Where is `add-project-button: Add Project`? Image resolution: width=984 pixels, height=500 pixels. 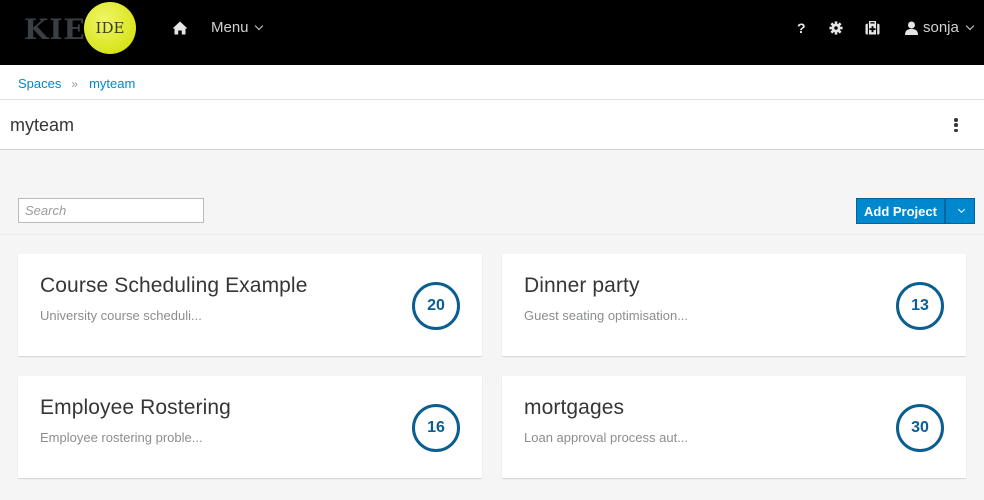 add-project-button: Add Project is located at coordinates (900, 211).